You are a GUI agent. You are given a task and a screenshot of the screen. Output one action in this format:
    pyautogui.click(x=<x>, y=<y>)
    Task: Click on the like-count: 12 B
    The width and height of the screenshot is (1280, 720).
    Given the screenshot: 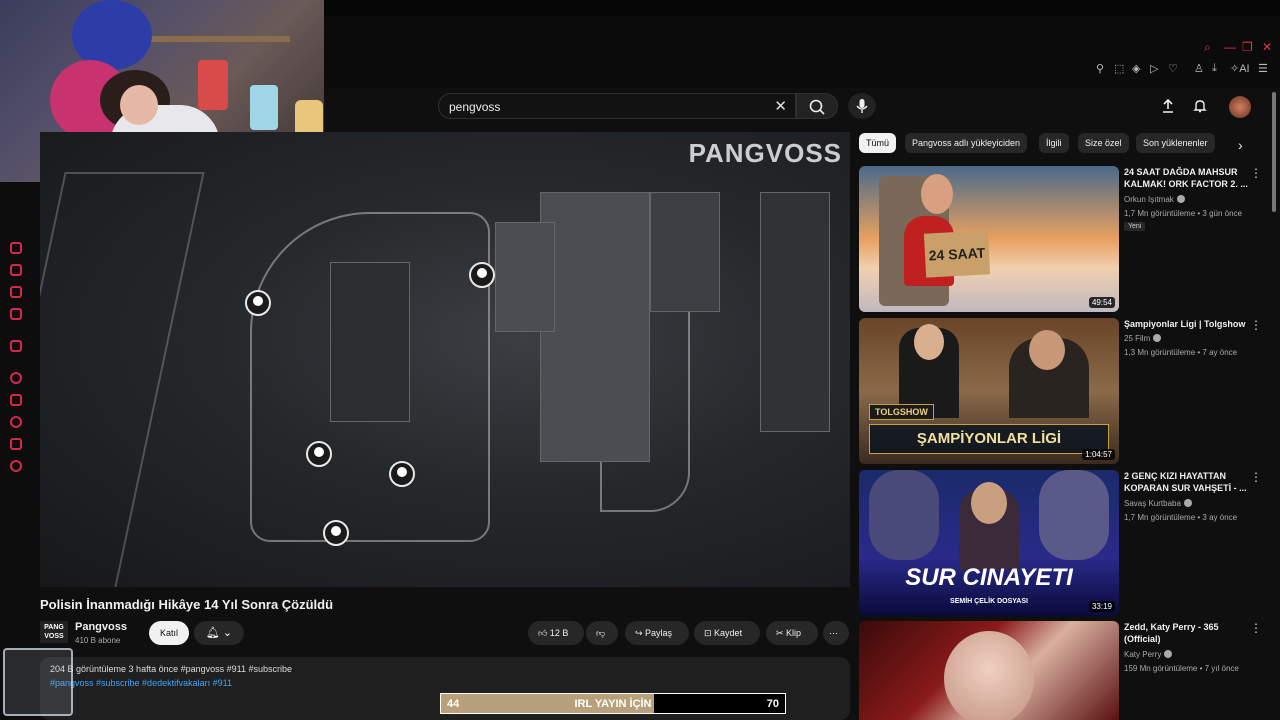 What is the action you would take?
    pyautogui.click(x=559, y=633)
    